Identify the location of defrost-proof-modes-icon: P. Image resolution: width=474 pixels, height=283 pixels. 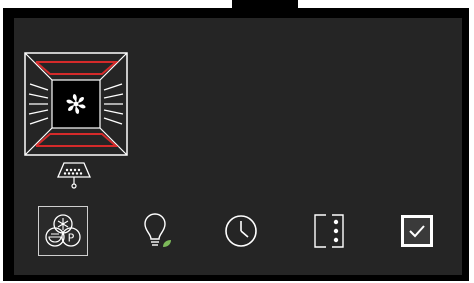
(63, 230).